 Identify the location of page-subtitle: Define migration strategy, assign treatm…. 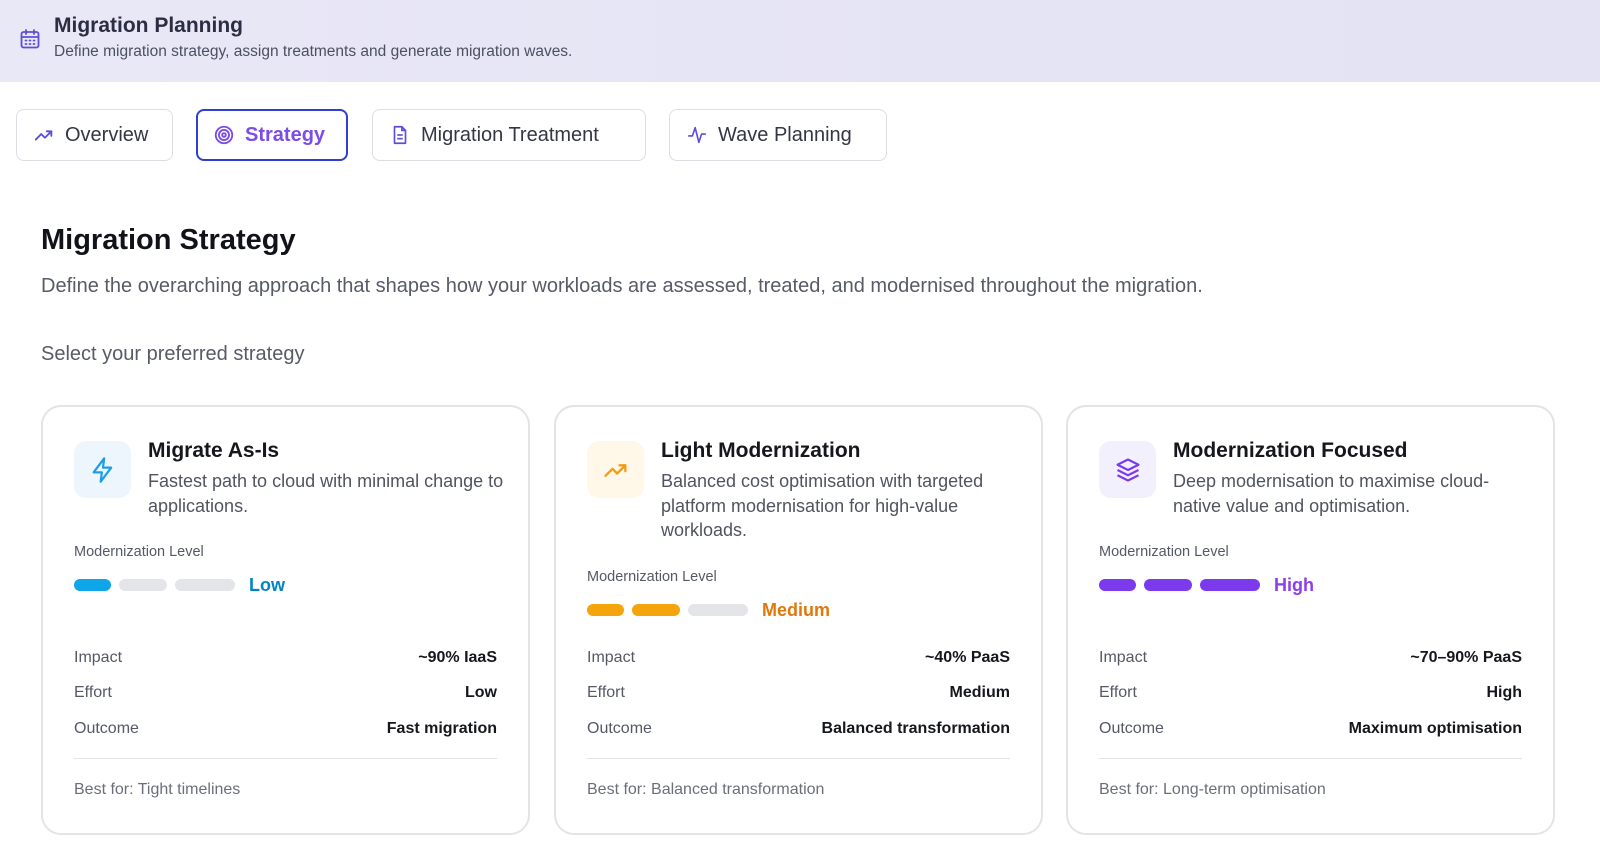
(313, 51).